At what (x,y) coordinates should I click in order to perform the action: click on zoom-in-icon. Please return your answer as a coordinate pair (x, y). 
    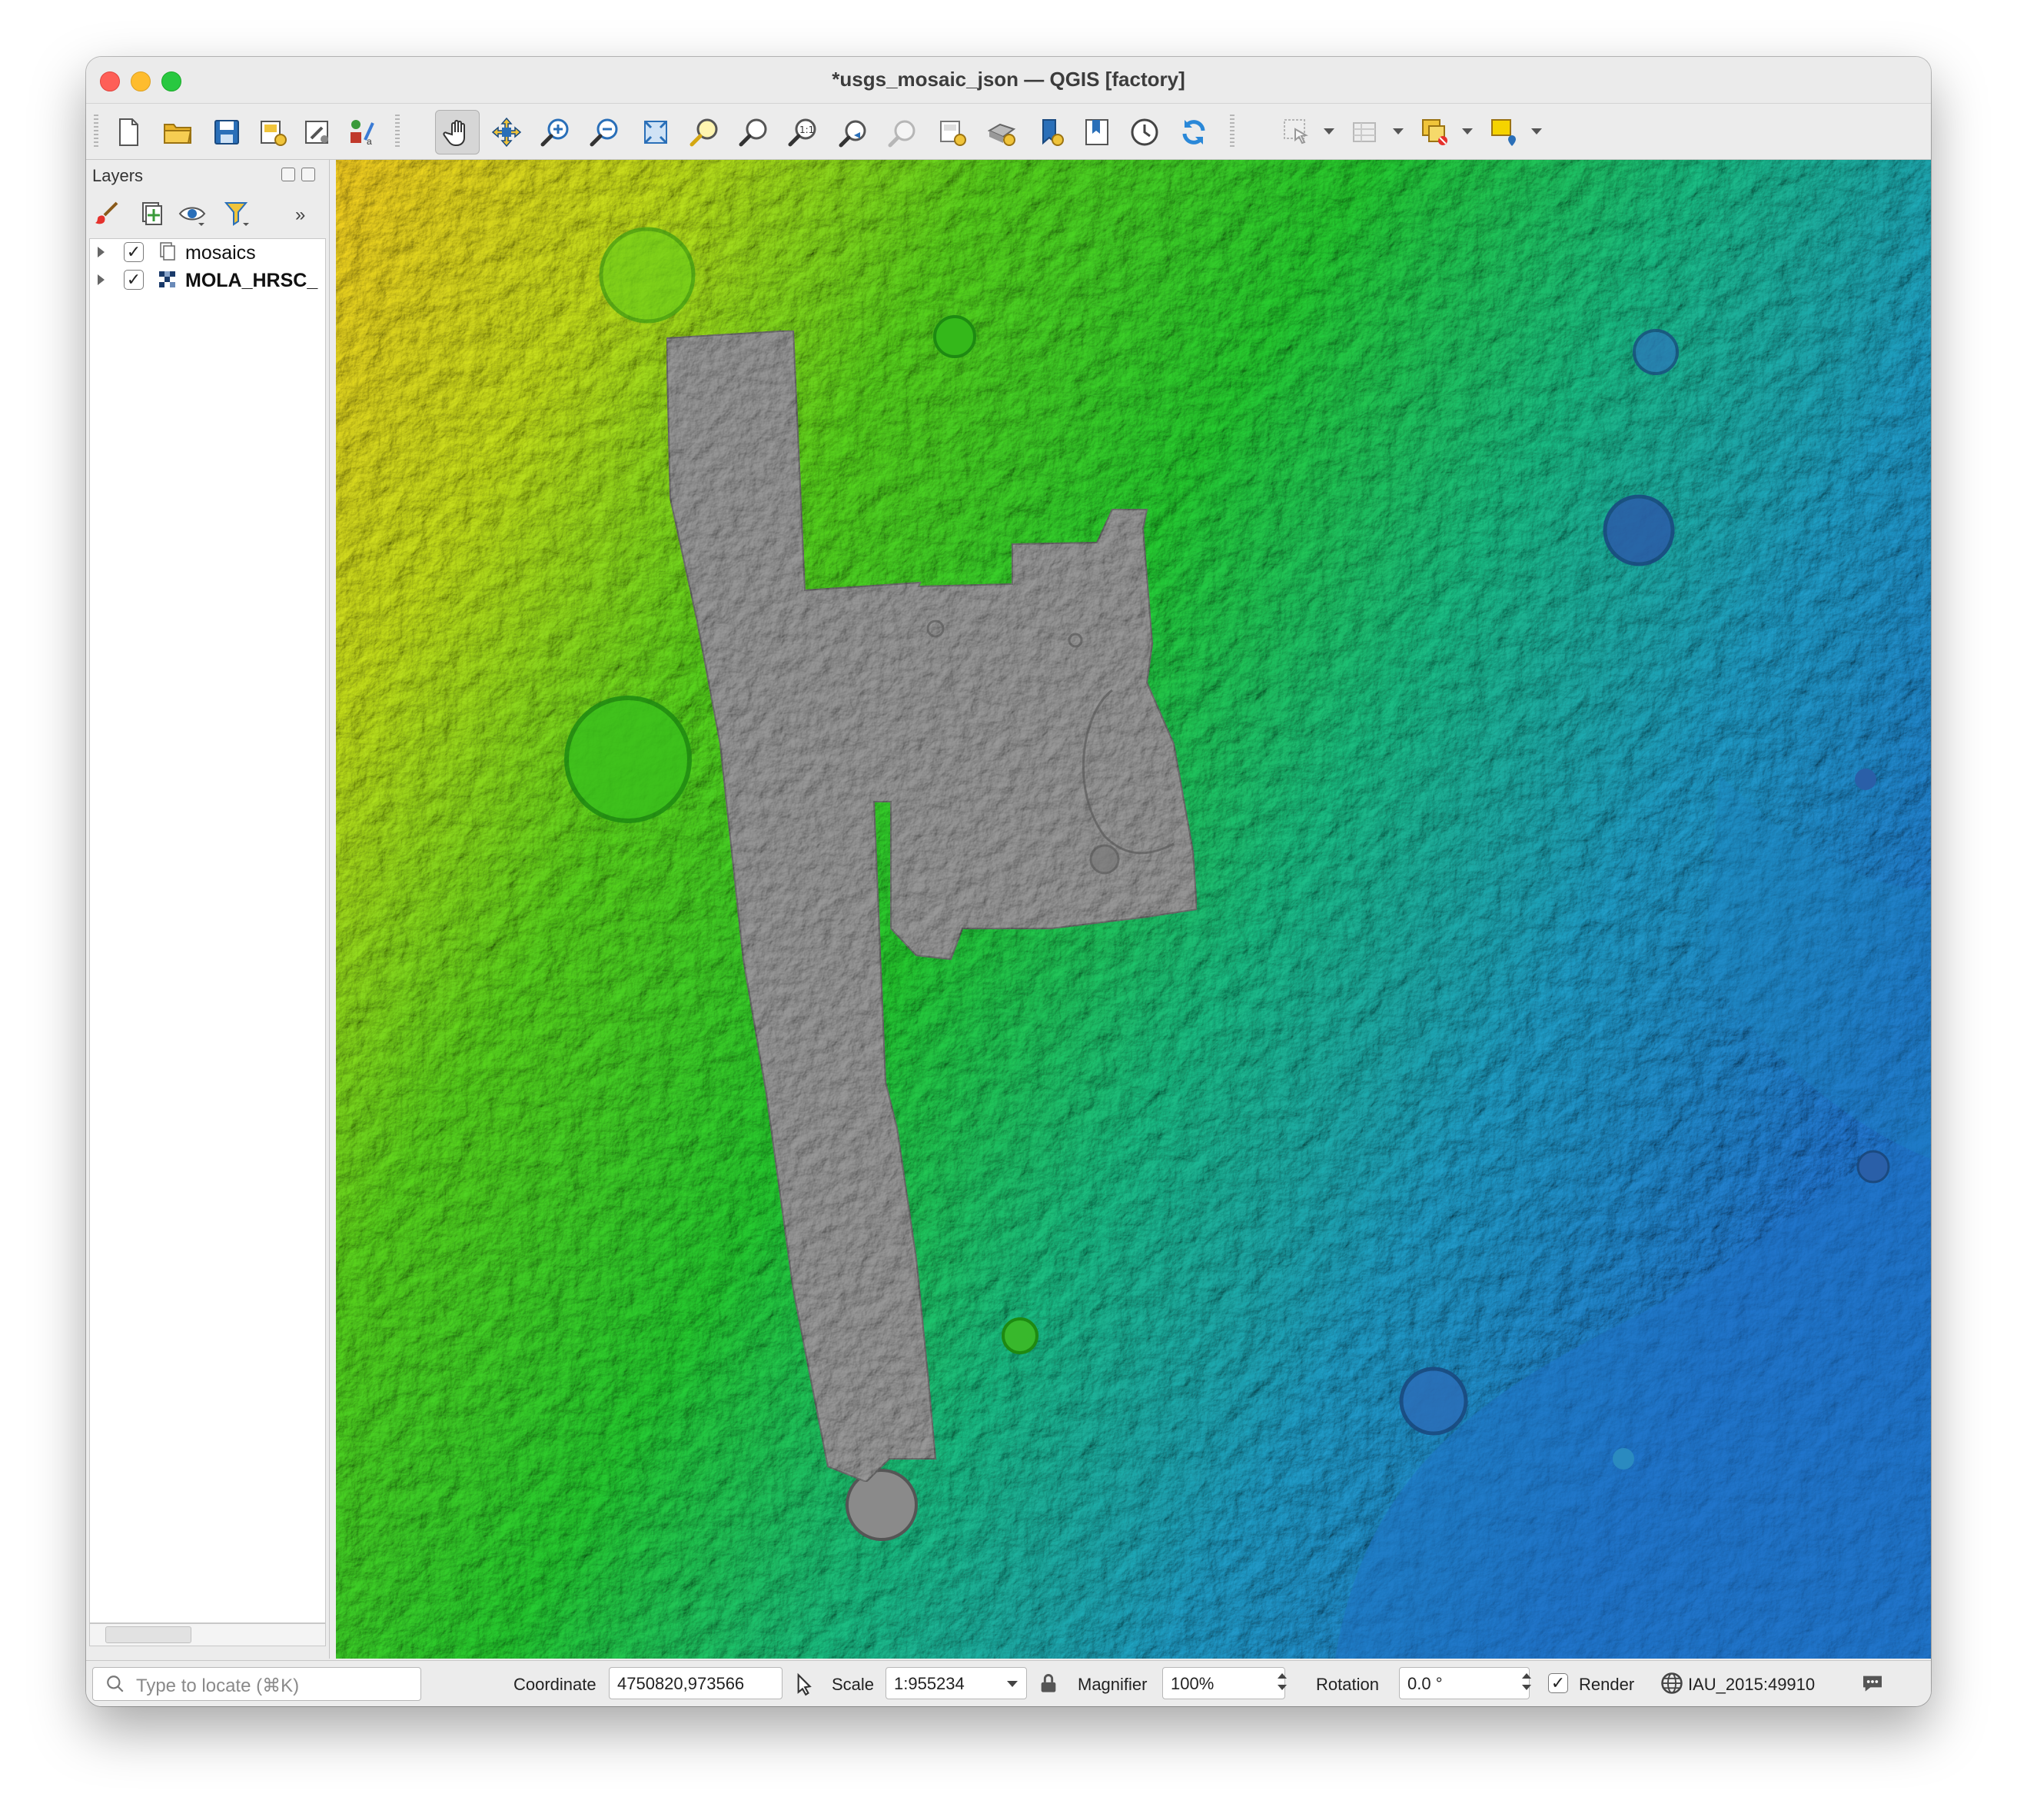
    Looking at the image, I should click on (554, 132).